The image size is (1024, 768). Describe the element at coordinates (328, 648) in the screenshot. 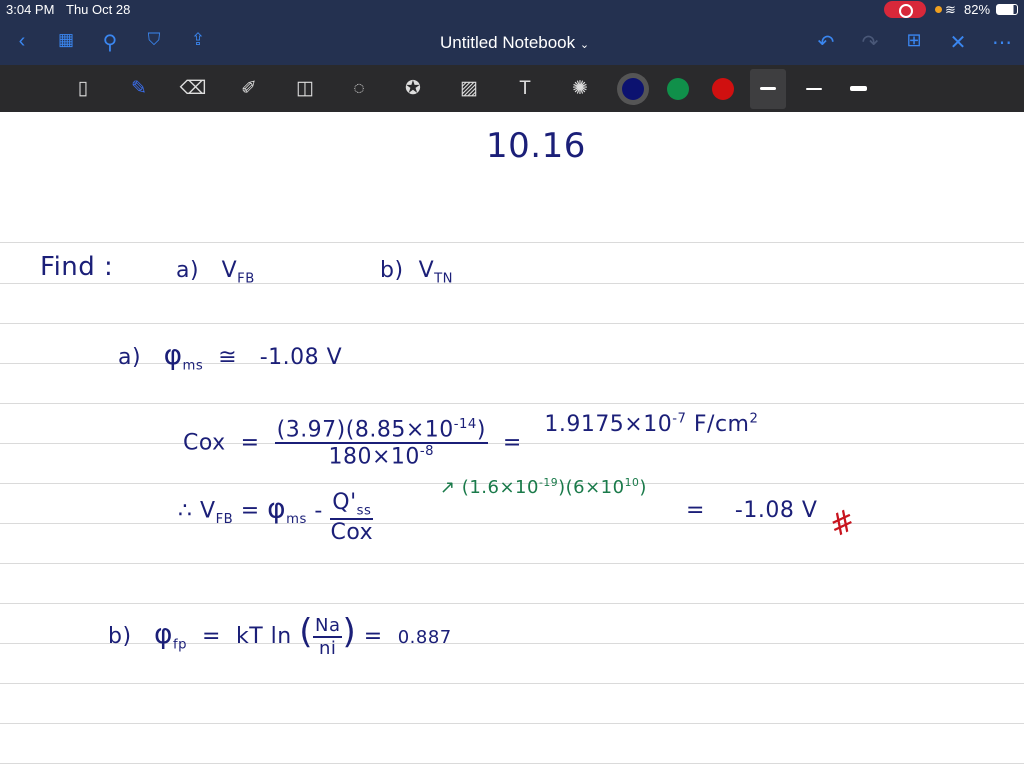

I see `denominator: ni` at that location.